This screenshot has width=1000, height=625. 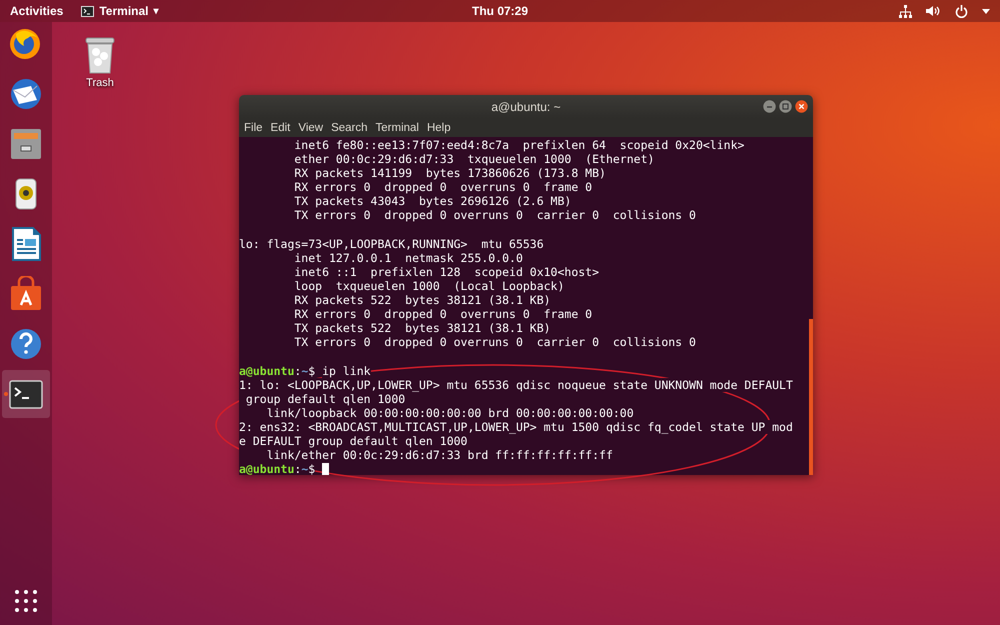 I want to click on minimize-button, so click(x=769, y=106).